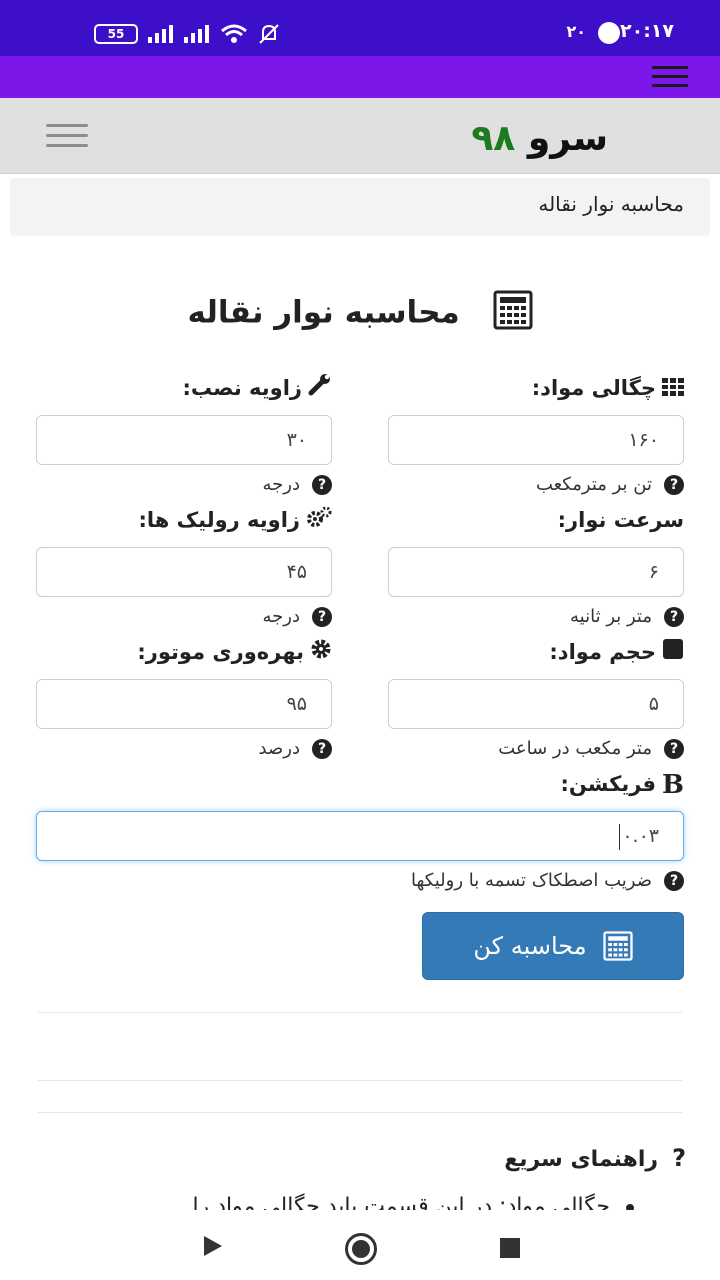 The height and width of the screenshot is (1280, 720). I want to click on notification-count: ۲۰, so click(576, 31).